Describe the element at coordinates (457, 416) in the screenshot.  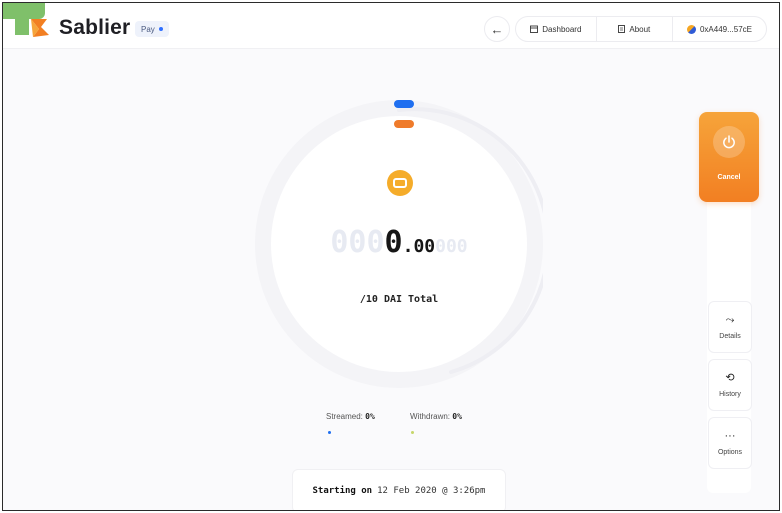
I see `withdrawn-value: 0%` at that location.